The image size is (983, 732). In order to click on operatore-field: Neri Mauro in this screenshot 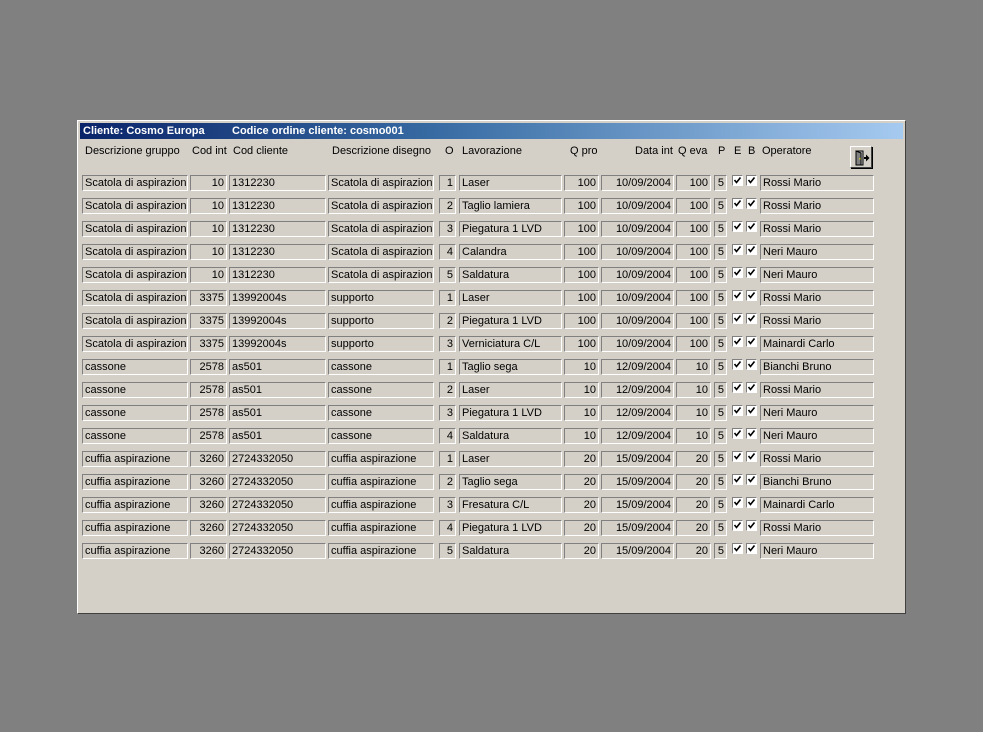, I will do `click(817, 436)`.